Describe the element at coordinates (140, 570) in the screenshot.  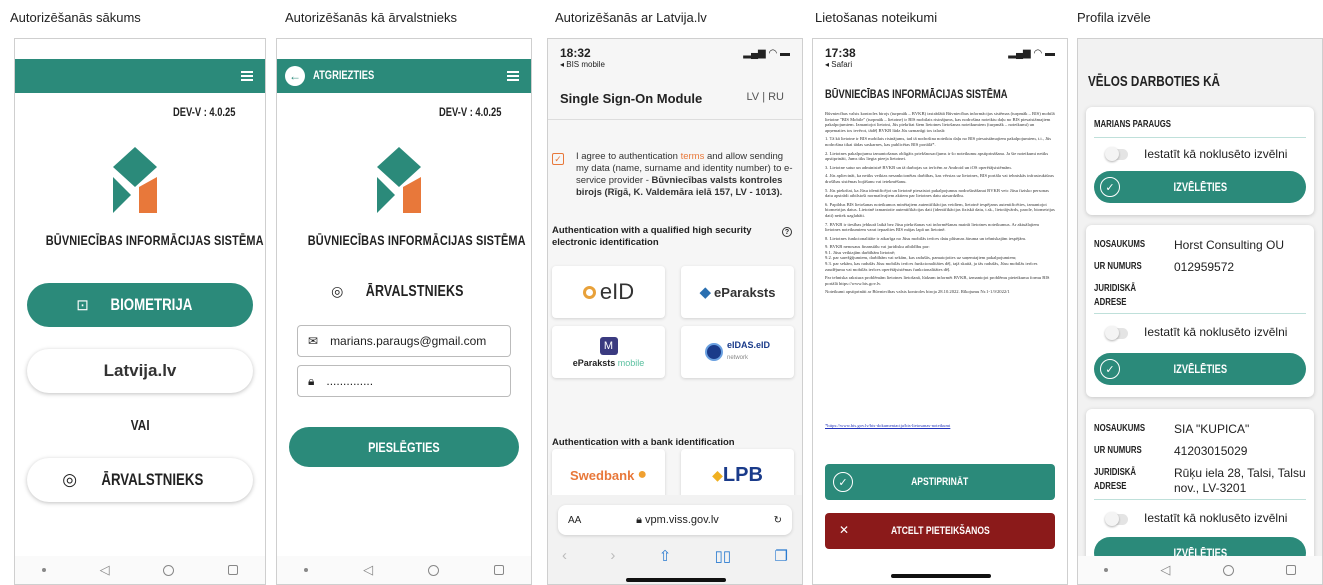
I see `android-nav: ◁` at that location.